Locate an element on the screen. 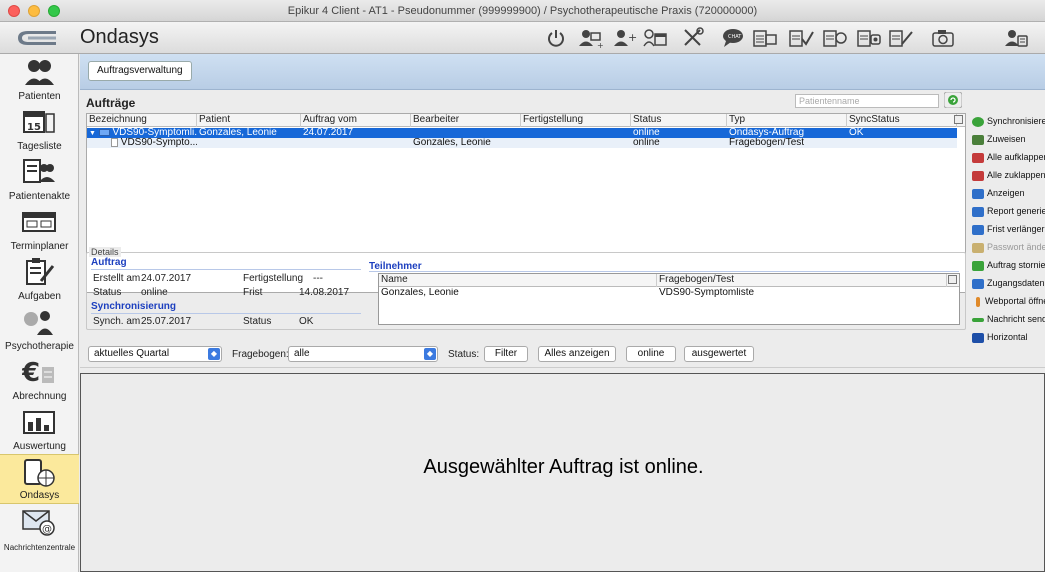 Image resolution: width=1045 pixels, height=572 pixels. column-header: Typ is located at coordinates (787, 120).